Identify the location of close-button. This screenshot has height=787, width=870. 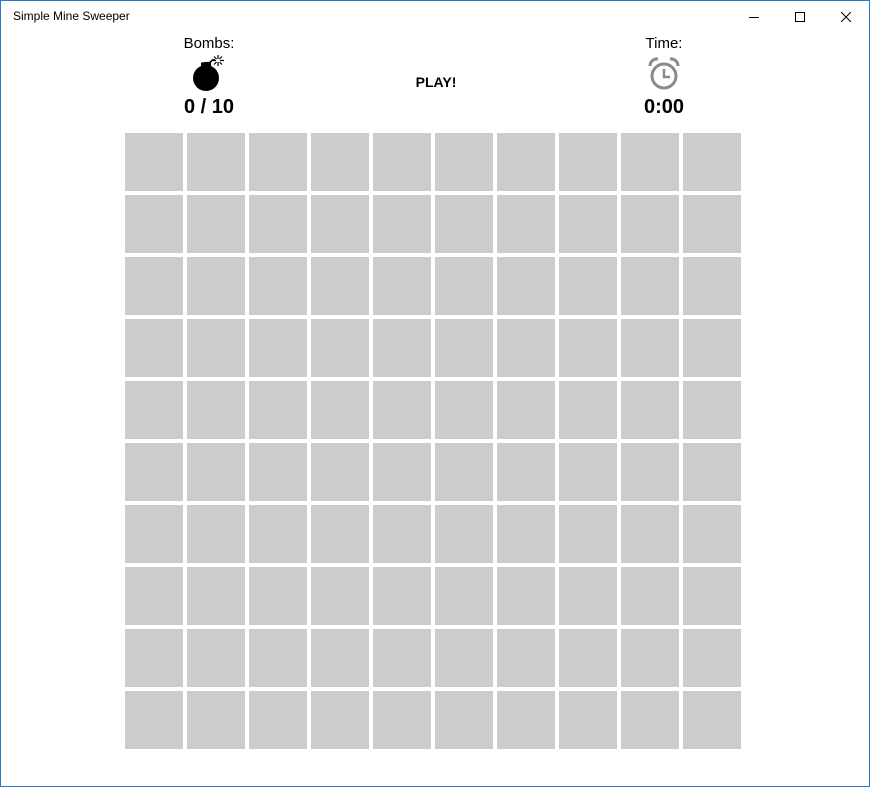
(846, 16).